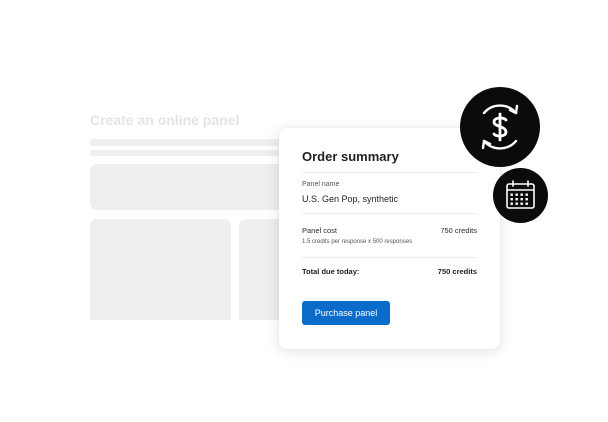 The height and width of the screenshot is (422, 608). Describe the element at coordinates (160, 269) in the screenshot. I see `placeholder-card` at that location.